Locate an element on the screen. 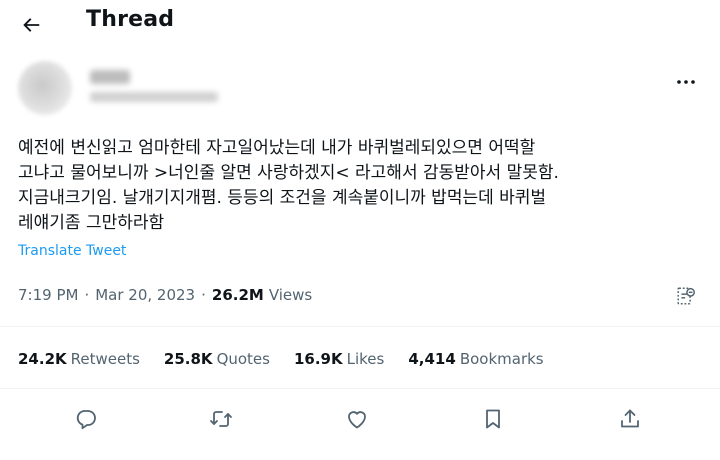  analytics-icon is located at coordinates (686, 296).